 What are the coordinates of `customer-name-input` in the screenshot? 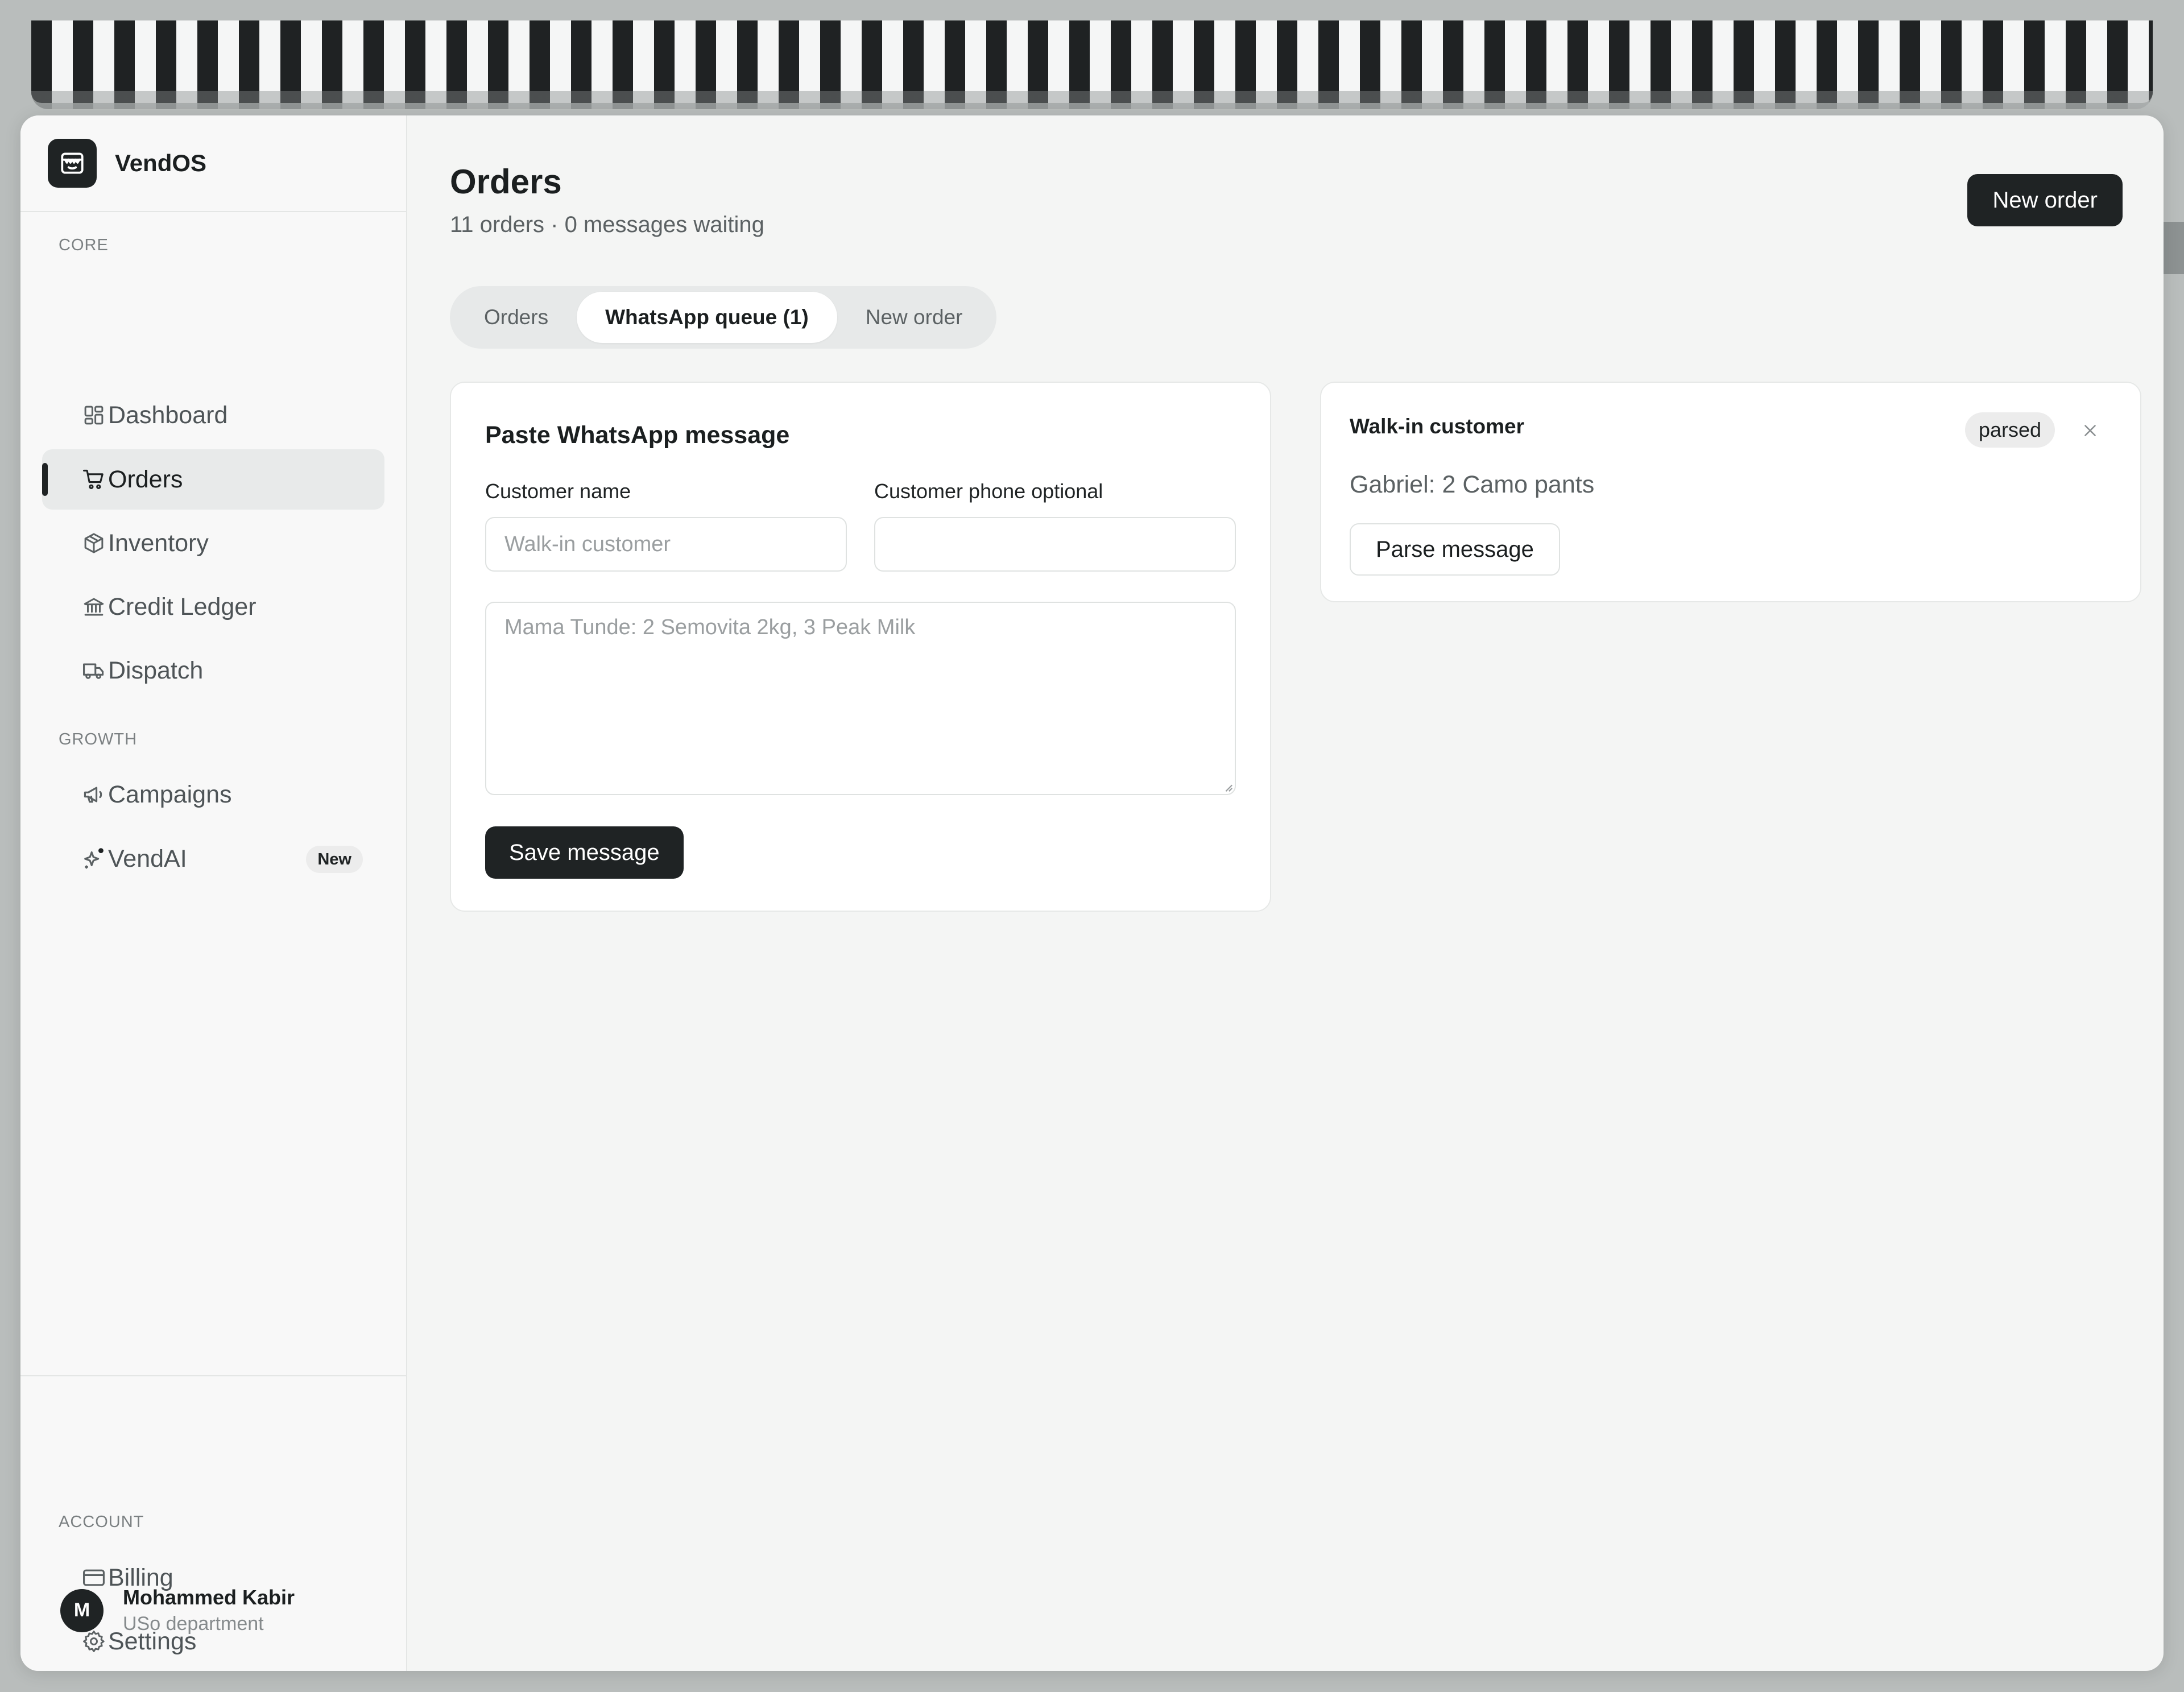 It's located at (666, 544).